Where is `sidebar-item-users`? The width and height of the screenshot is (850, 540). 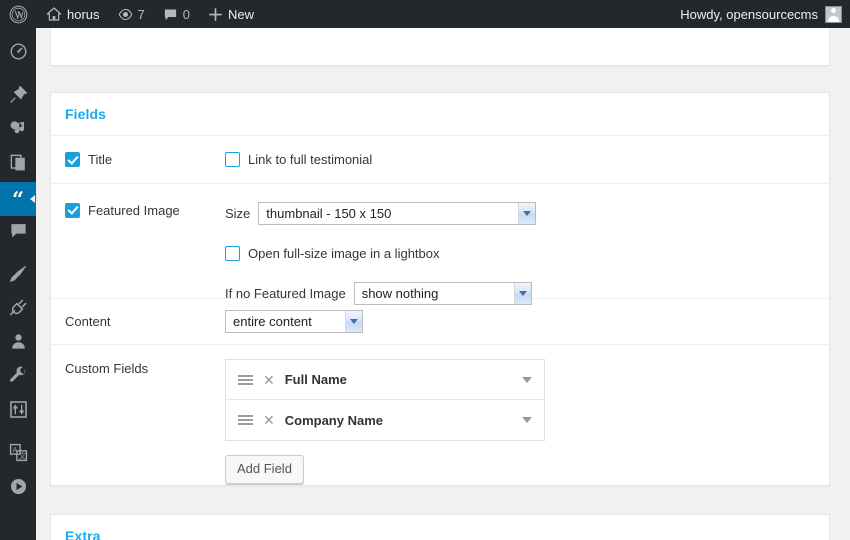
sidebar-item-users is located at coordinates (18, 344).